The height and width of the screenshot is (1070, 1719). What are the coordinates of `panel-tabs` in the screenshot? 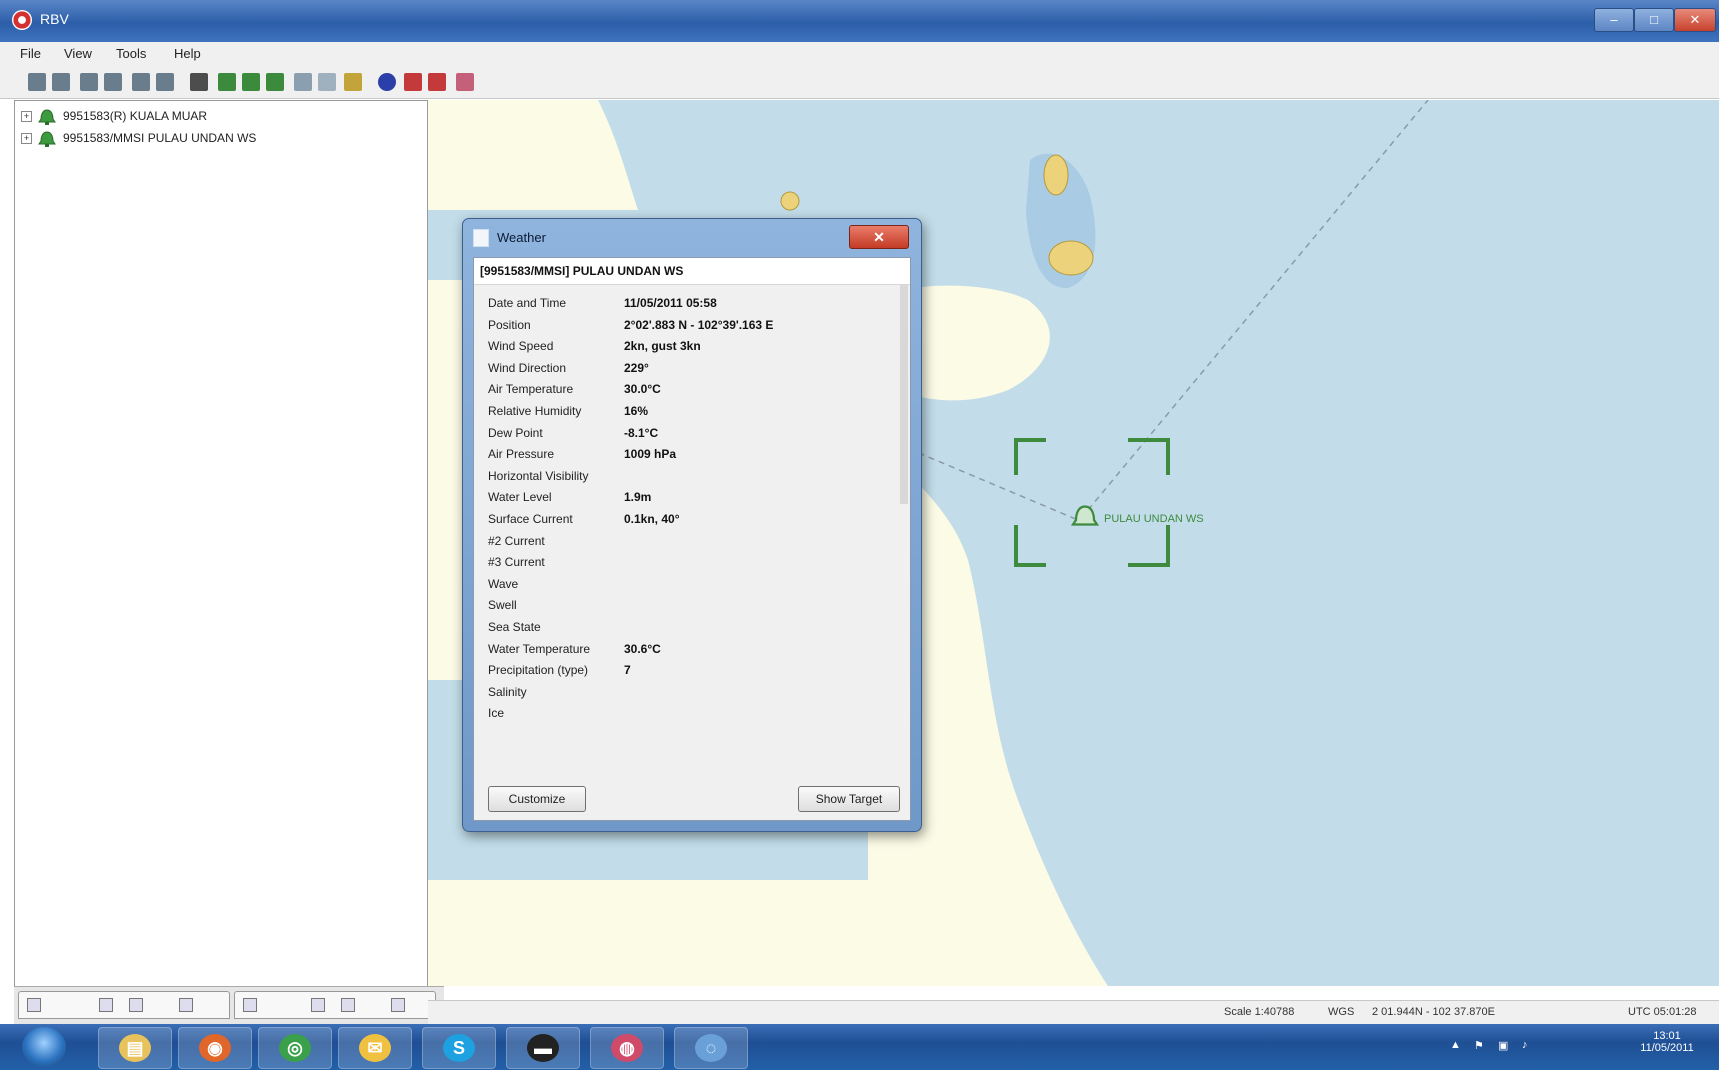 It's located at (229, 1005).